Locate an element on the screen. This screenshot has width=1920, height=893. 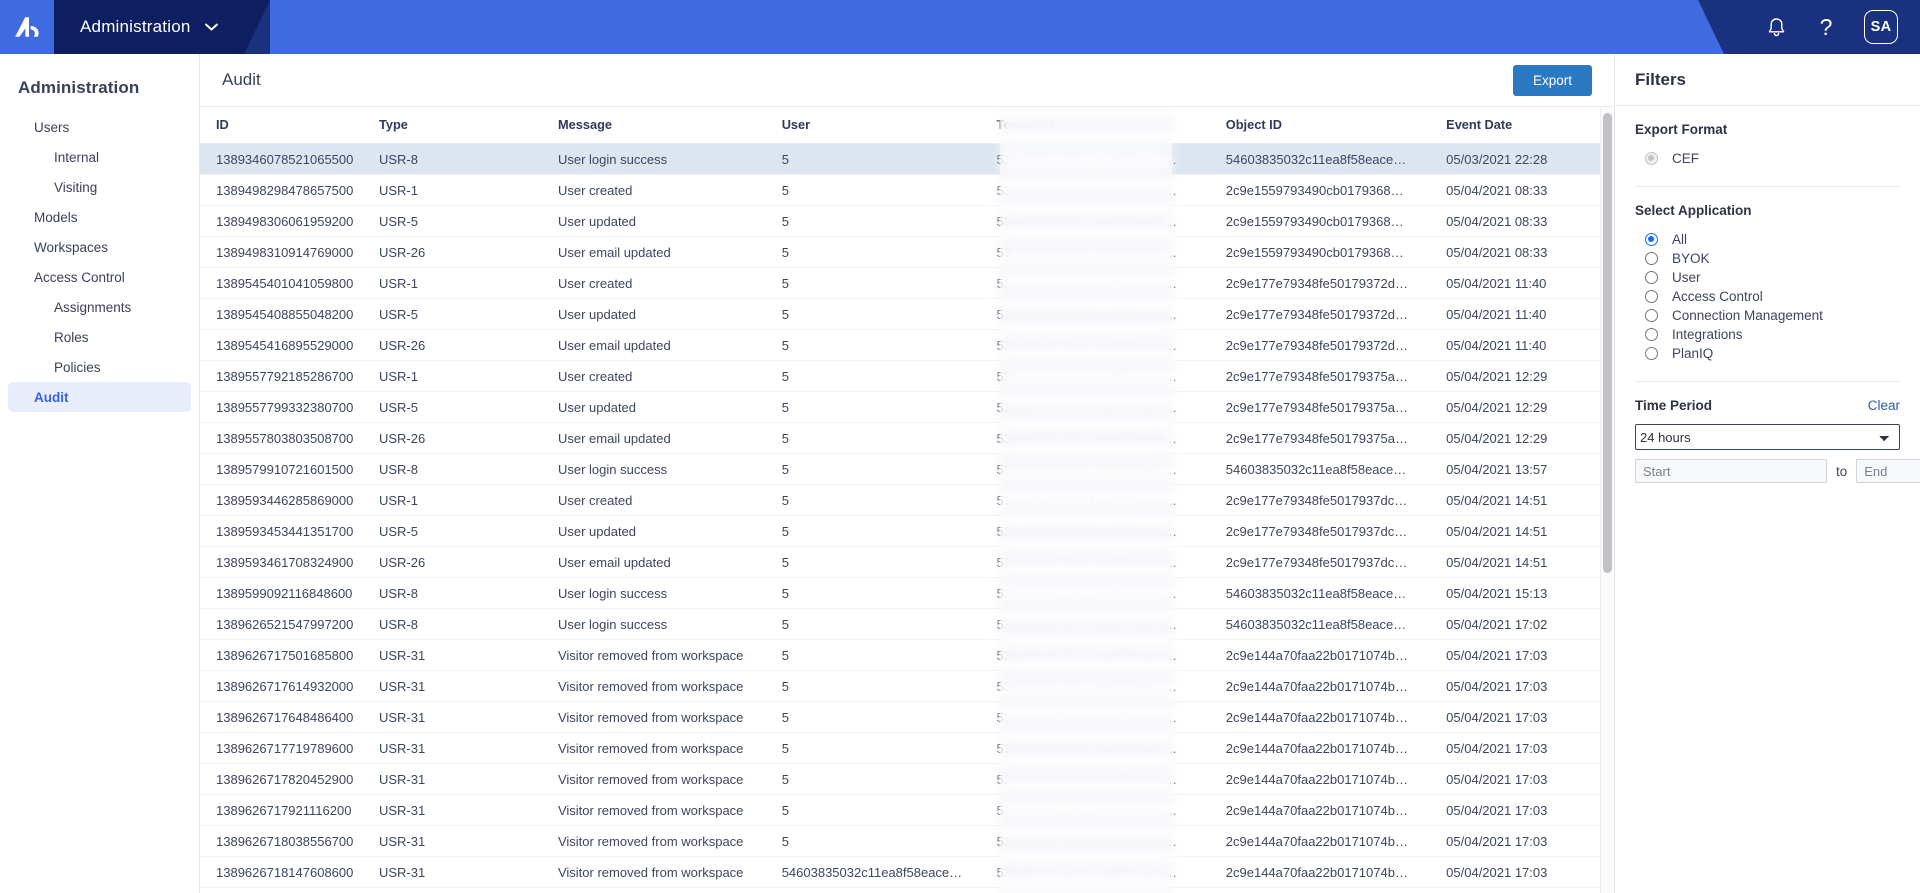
table-vertical-scrollbar is located at coordinates (1607, 500).